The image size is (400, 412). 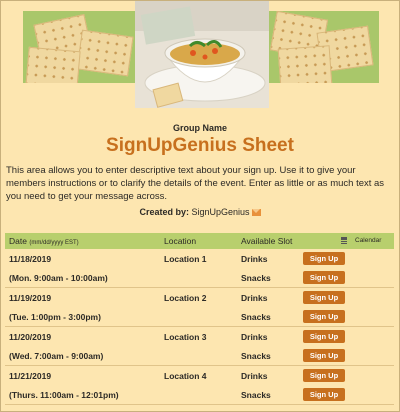 What do you see at coordinates (55, 317) in the screenshot?
I see `event-time: (Tue. 1:00pm - 3:00pm)` at bounding box center [55, 317].